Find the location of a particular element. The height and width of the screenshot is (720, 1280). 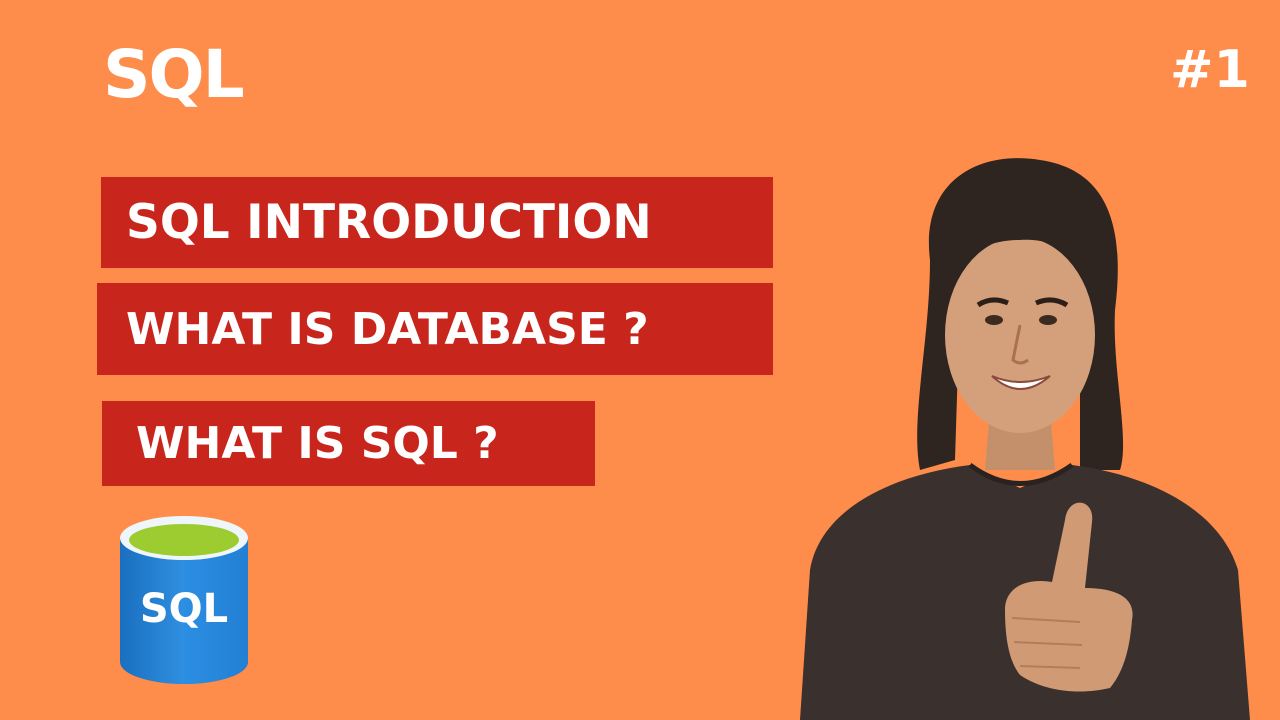

title-banner-what-is-sql: WHAT IS SQL ? is located at coordinates (348, 443).